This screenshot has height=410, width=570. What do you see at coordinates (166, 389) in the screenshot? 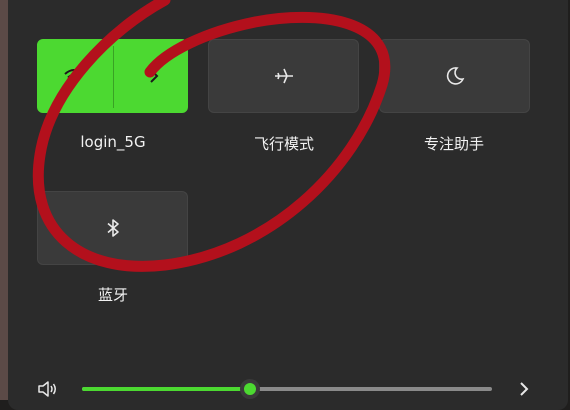
I see `volume-slider-fill` at bounding box center [166, 389].